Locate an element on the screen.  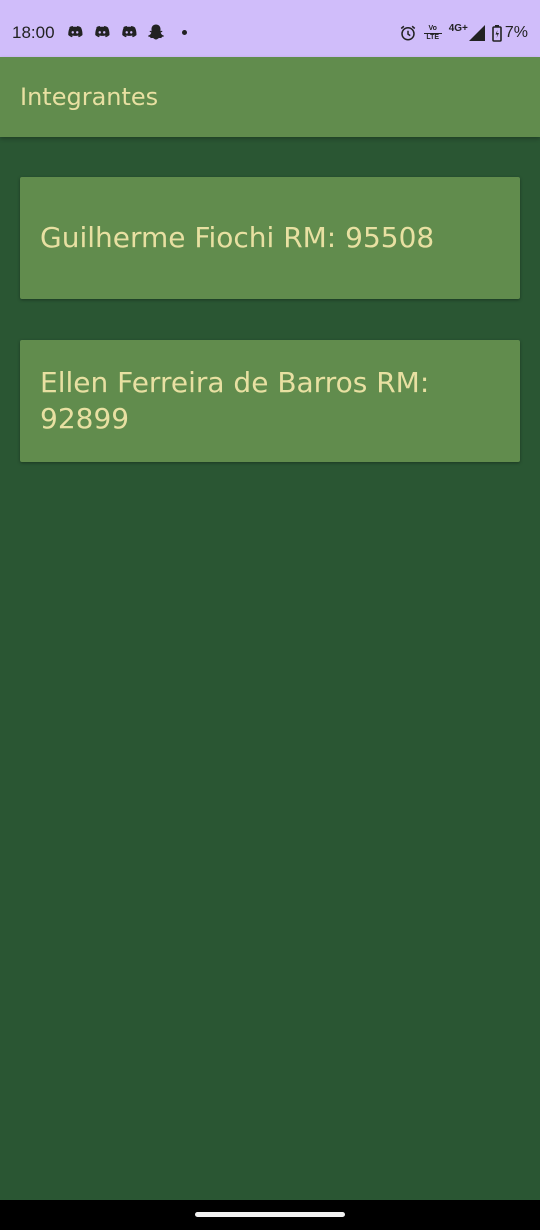
navigation-bar is located at coordinates (270, 1215).